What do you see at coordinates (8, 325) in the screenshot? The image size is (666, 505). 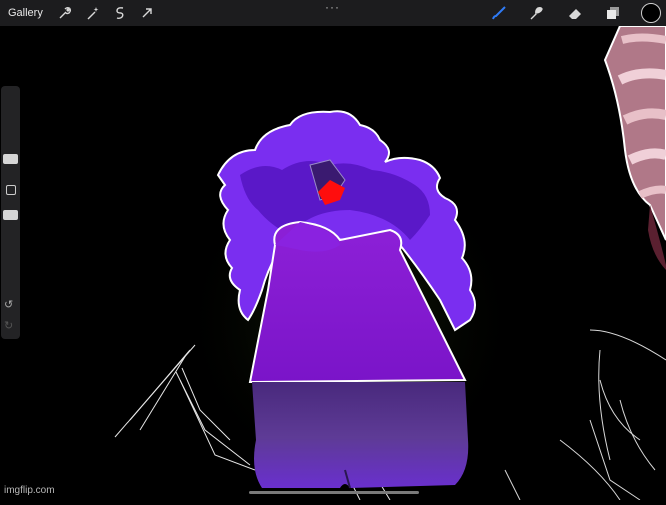 I see `redo-button: ↻` at bounding box center [8, 325].